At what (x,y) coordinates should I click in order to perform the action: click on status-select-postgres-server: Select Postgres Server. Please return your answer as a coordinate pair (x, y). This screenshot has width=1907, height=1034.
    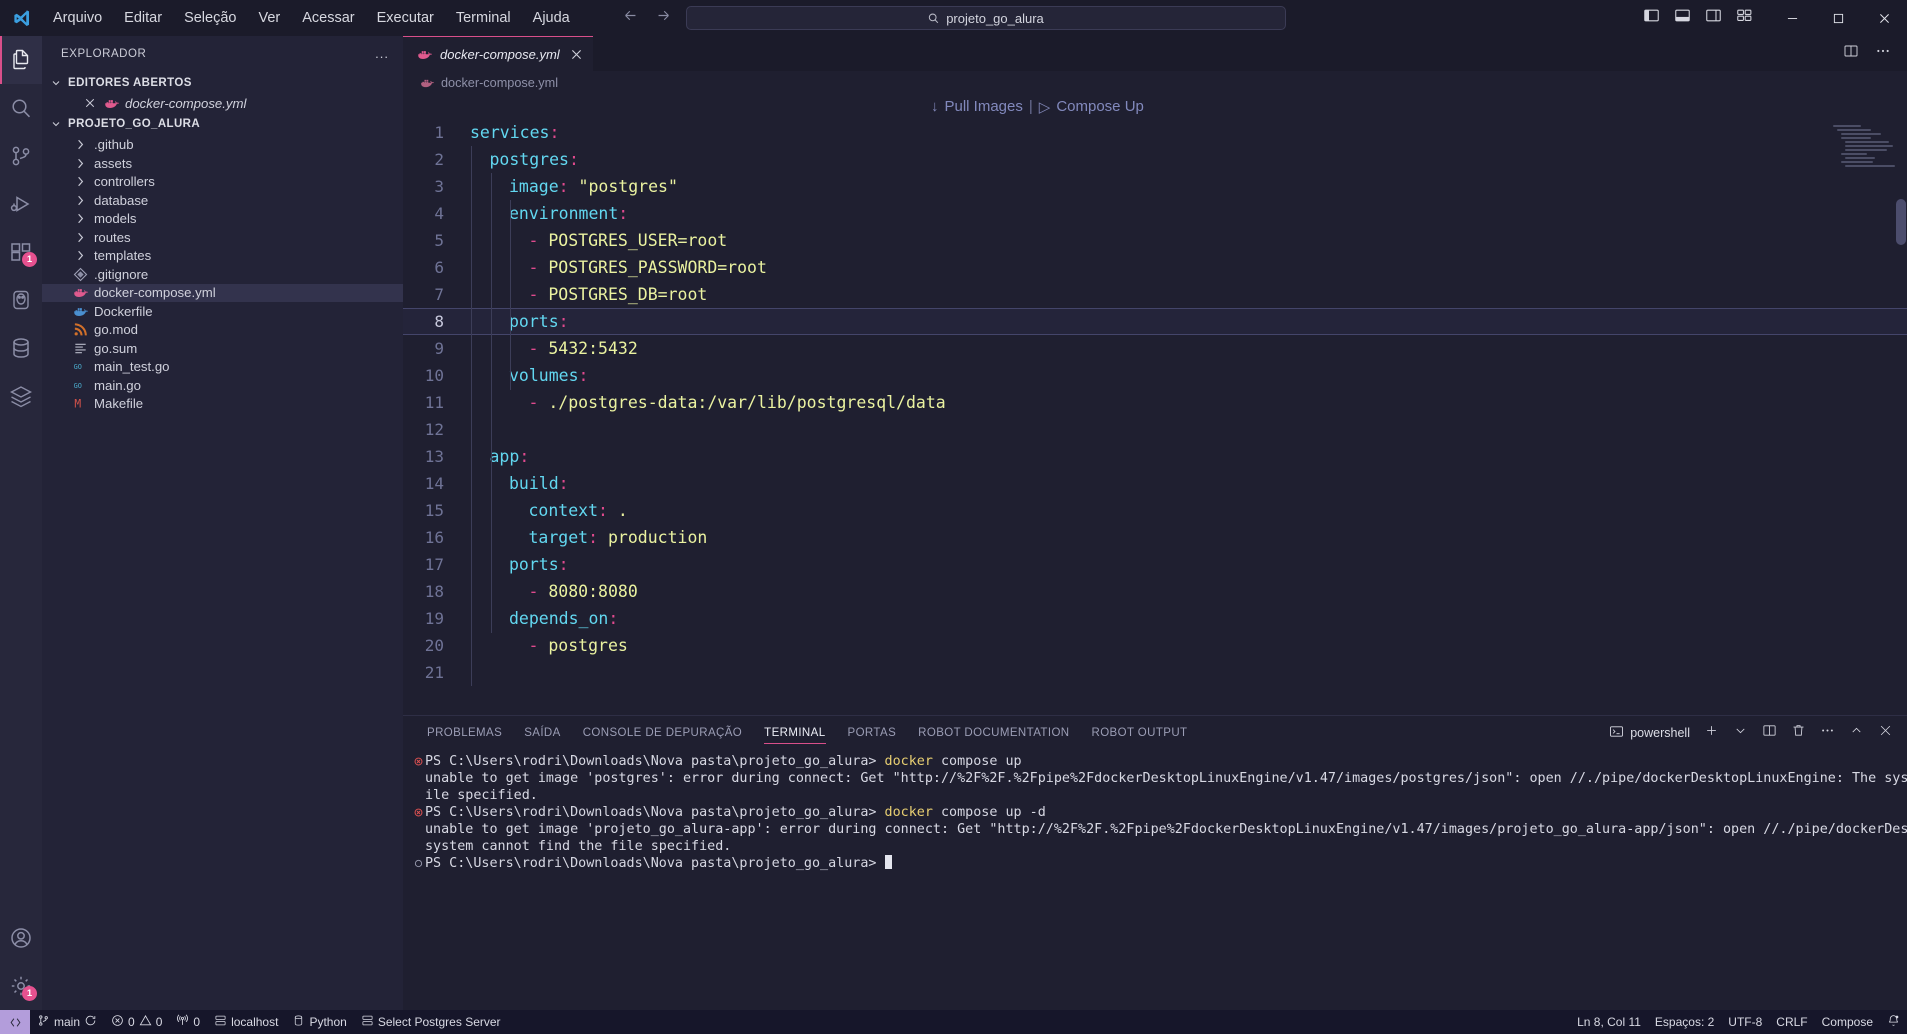
    Looking at the image, I should click on (431, 1022).